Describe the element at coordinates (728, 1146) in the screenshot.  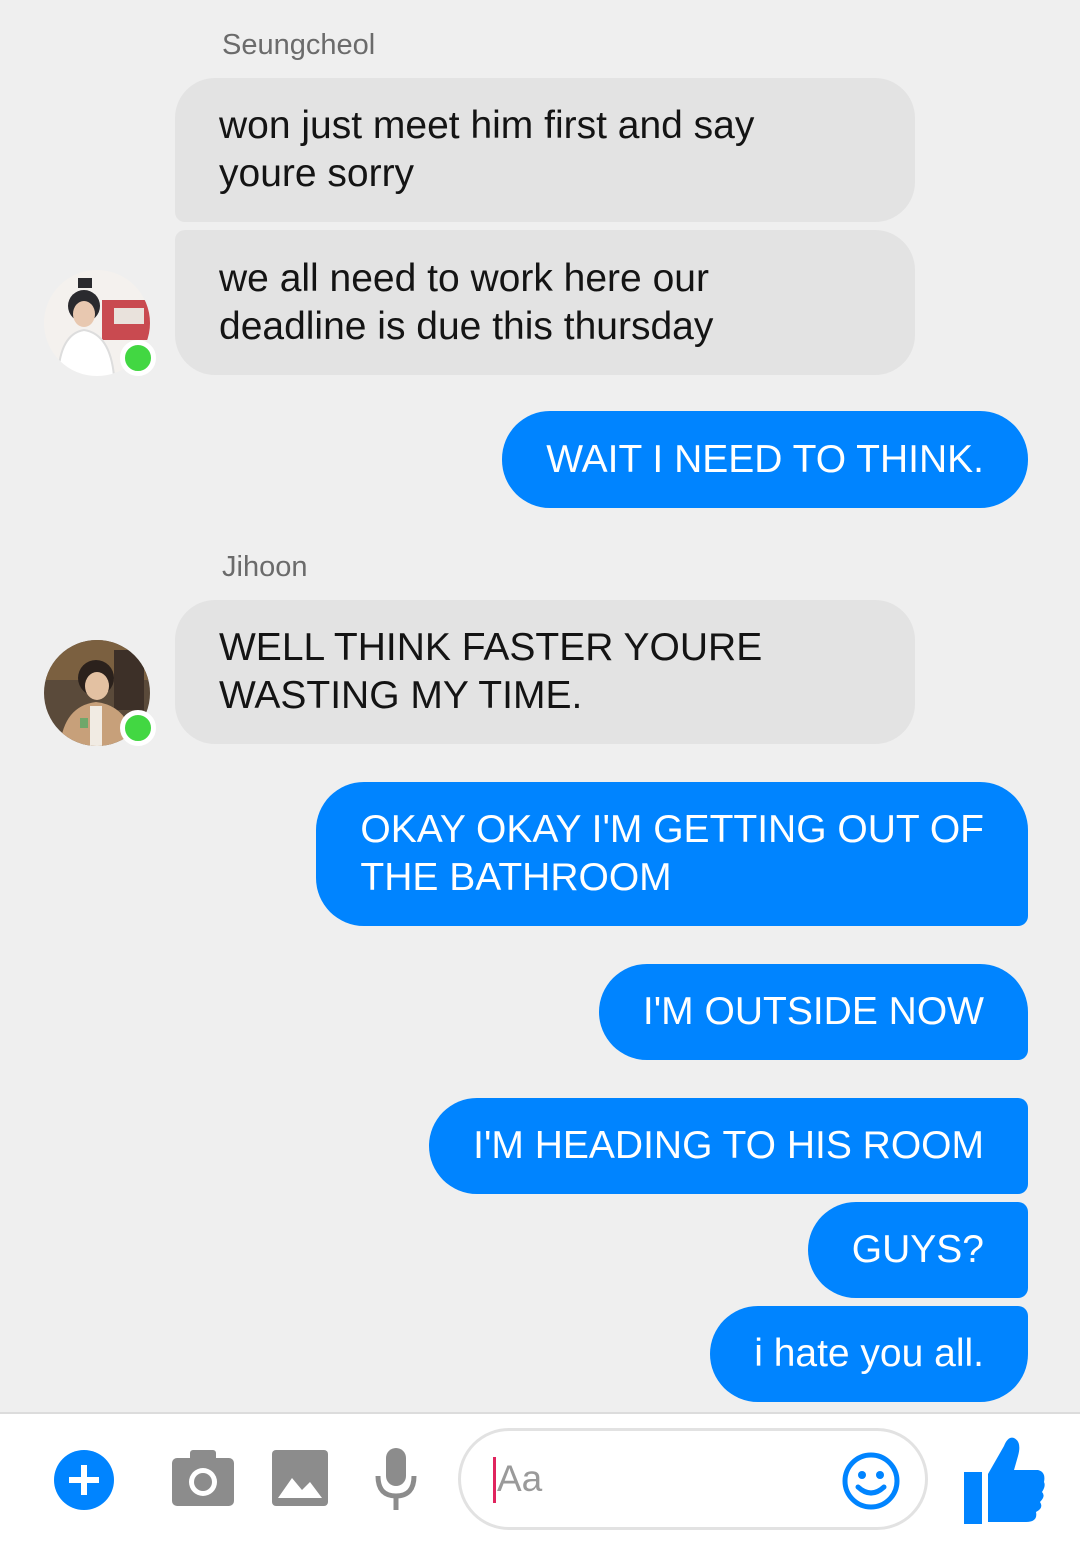
I see `outgoing-message: I'M HEADING TO HIS ROOM` at that location.